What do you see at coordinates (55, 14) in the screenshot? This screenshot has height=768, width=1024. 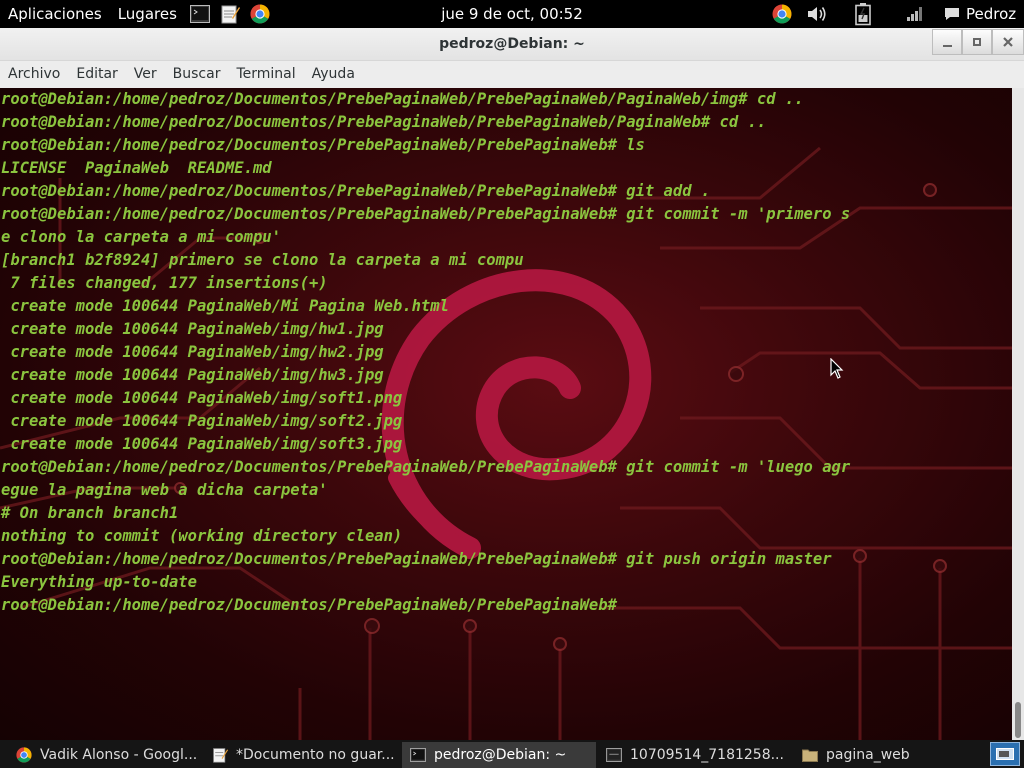 I see `applications-menu: Aplicaciones` at bounding box center [55, 14].